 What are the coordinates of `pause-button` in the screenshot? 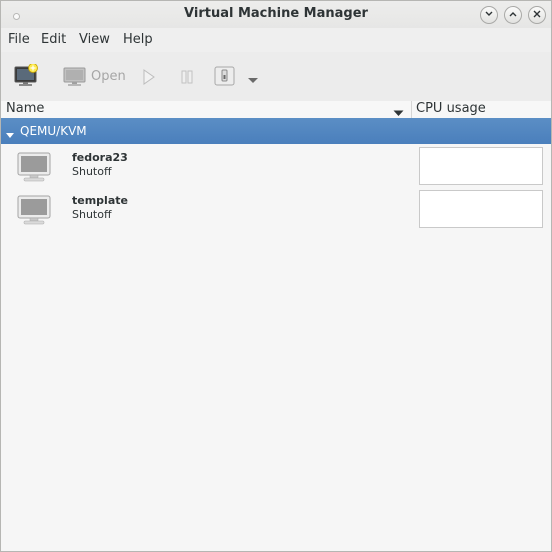 It's located at (187, 79).